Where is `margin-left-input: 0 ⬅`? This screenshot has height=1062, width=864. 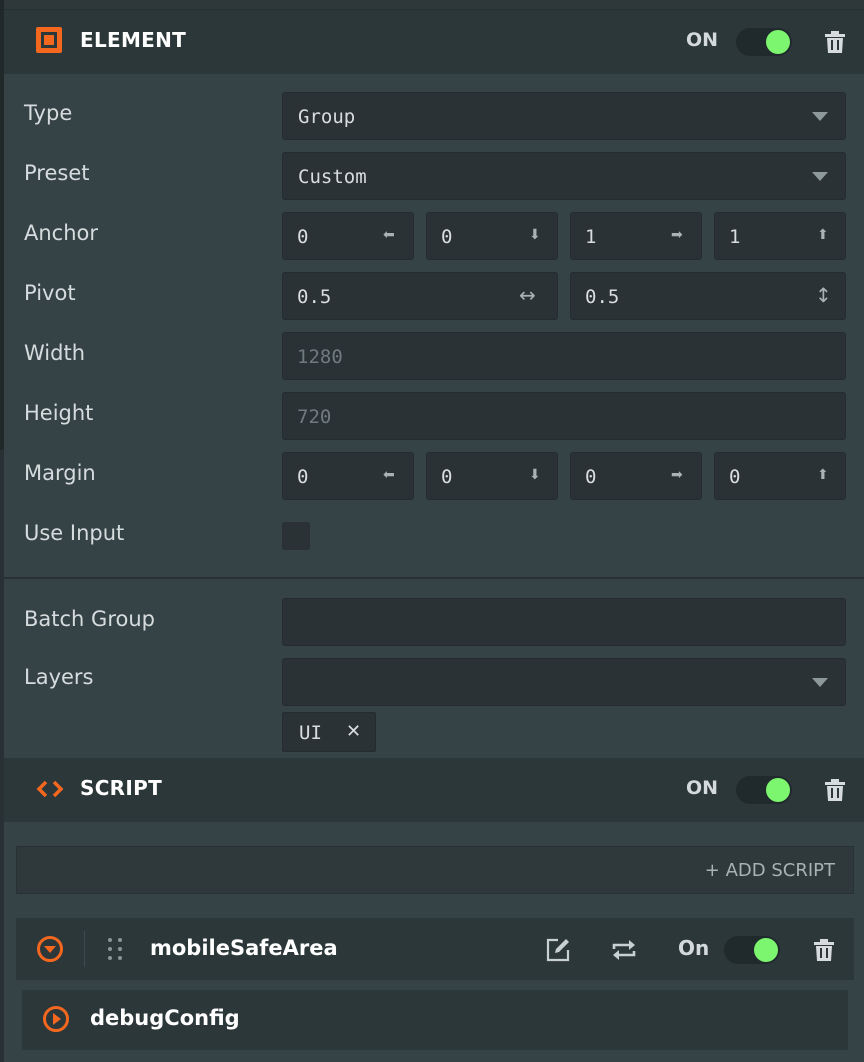 margin-left-input: 0 ⬅ is located at coordinates (348, 476).